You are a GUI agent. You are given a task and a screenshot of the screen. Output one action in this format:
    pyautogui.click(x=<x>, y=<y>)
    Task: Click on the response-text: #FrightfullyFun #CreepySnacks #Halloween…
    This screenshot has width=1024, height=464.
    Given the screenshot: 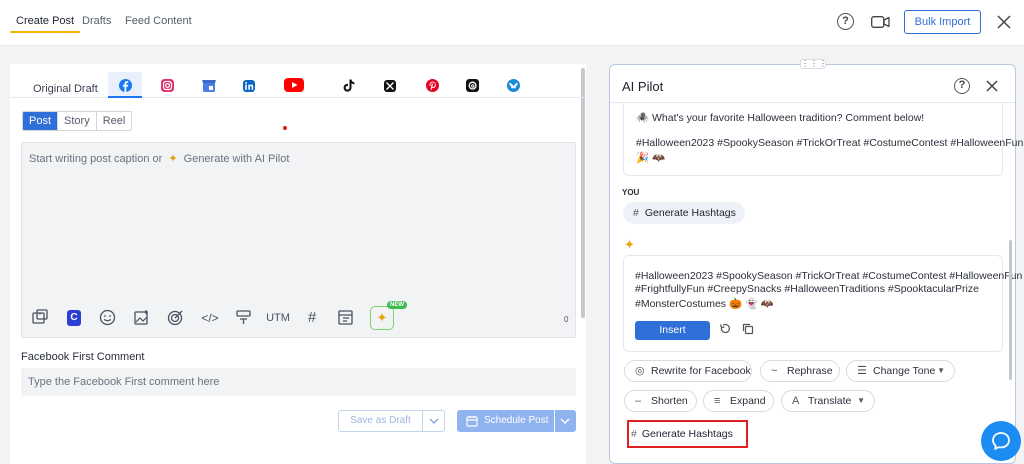 What is the action you would take?
    pyautogui.click(x=807, y=289)
    